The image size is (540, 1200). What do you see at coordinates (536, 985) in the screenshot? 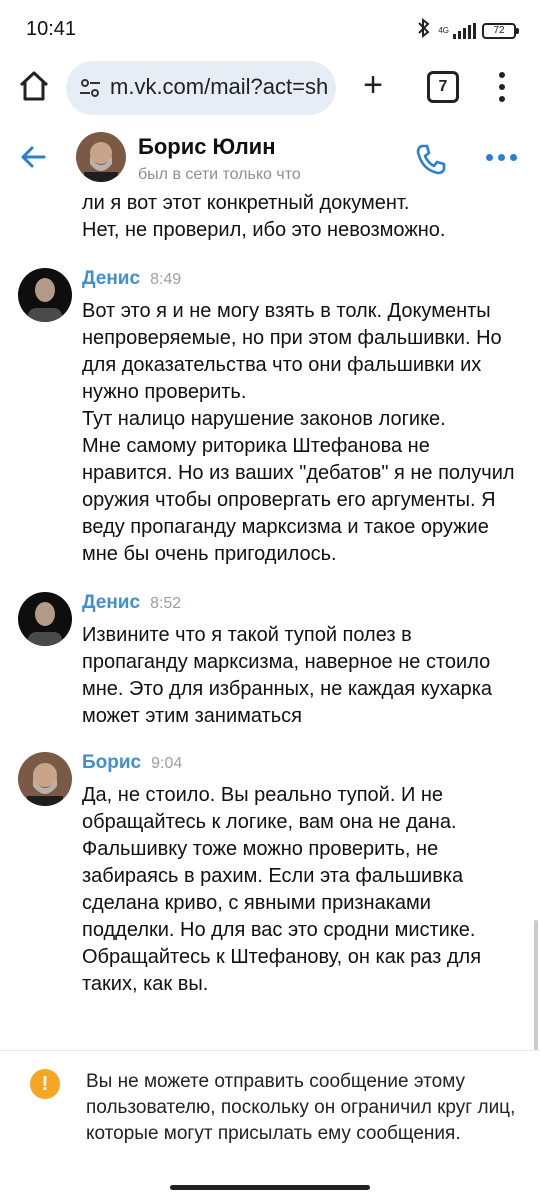
I see `scrollbar` at bounding box center [536, 985].